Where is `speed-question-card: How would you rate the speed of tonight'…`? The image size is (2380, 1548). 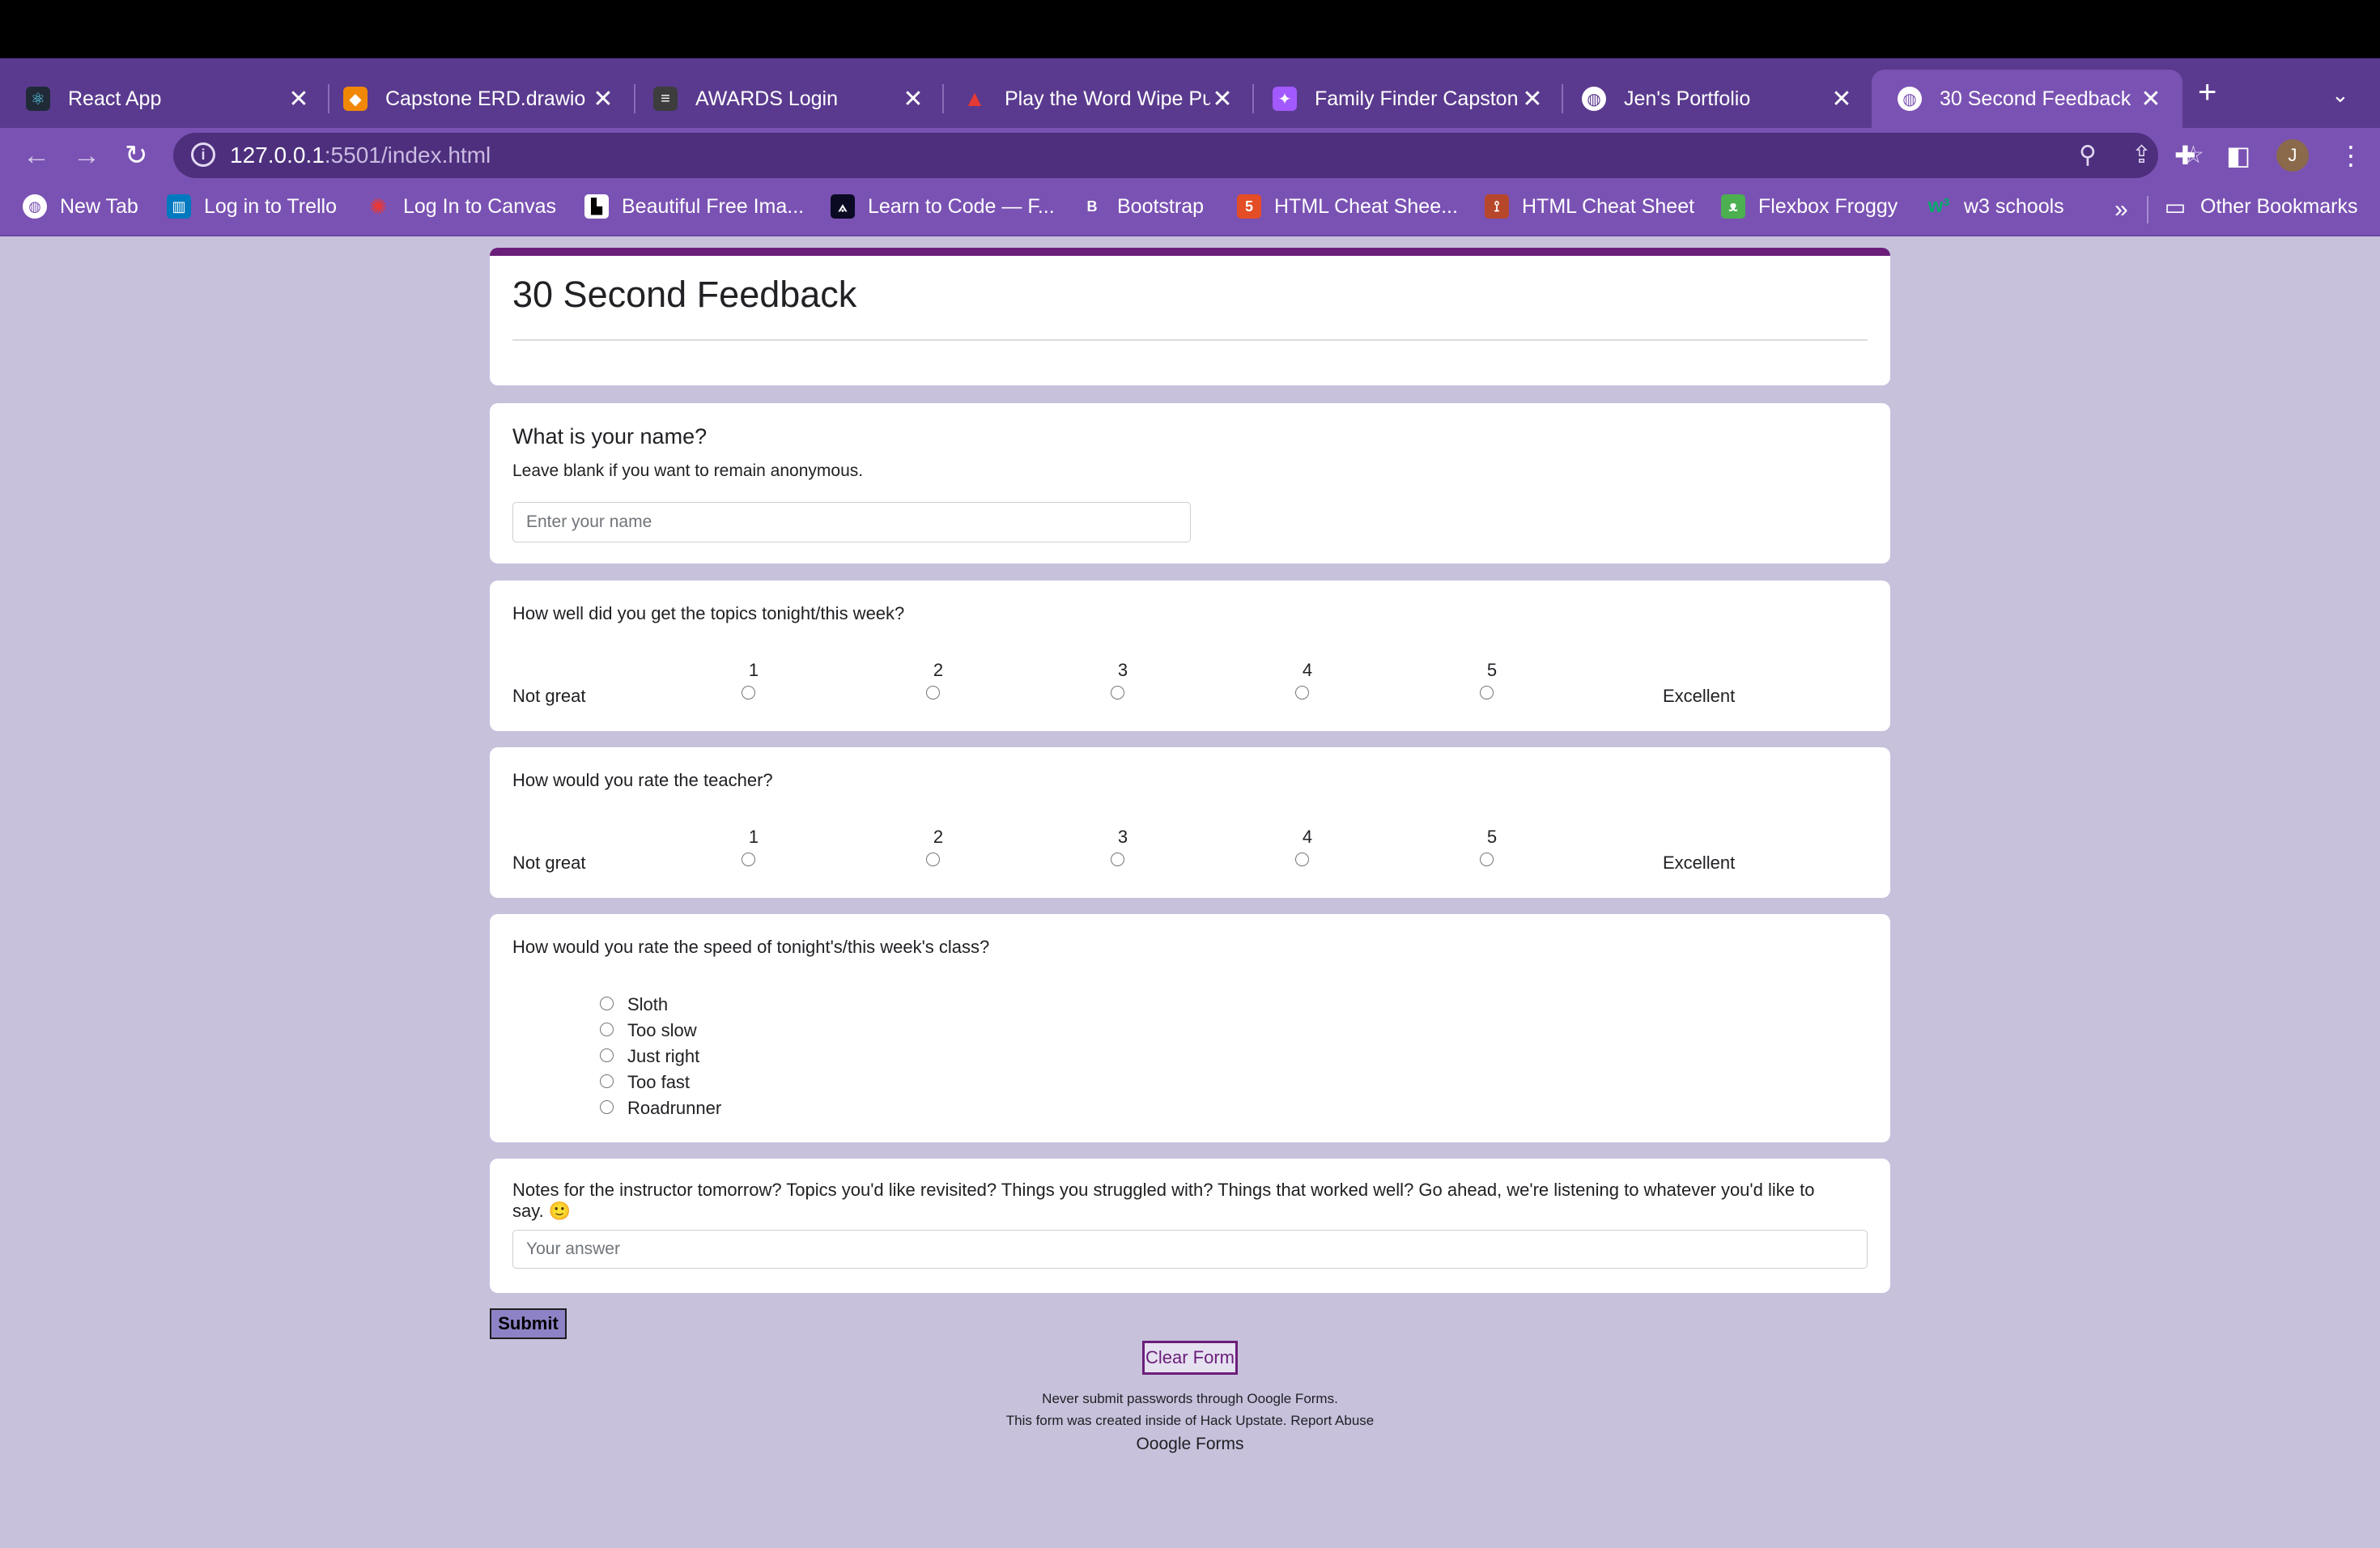
speed-question-card: How would you rate the speed of tonight'… is located at coordinates (1190, 1028).